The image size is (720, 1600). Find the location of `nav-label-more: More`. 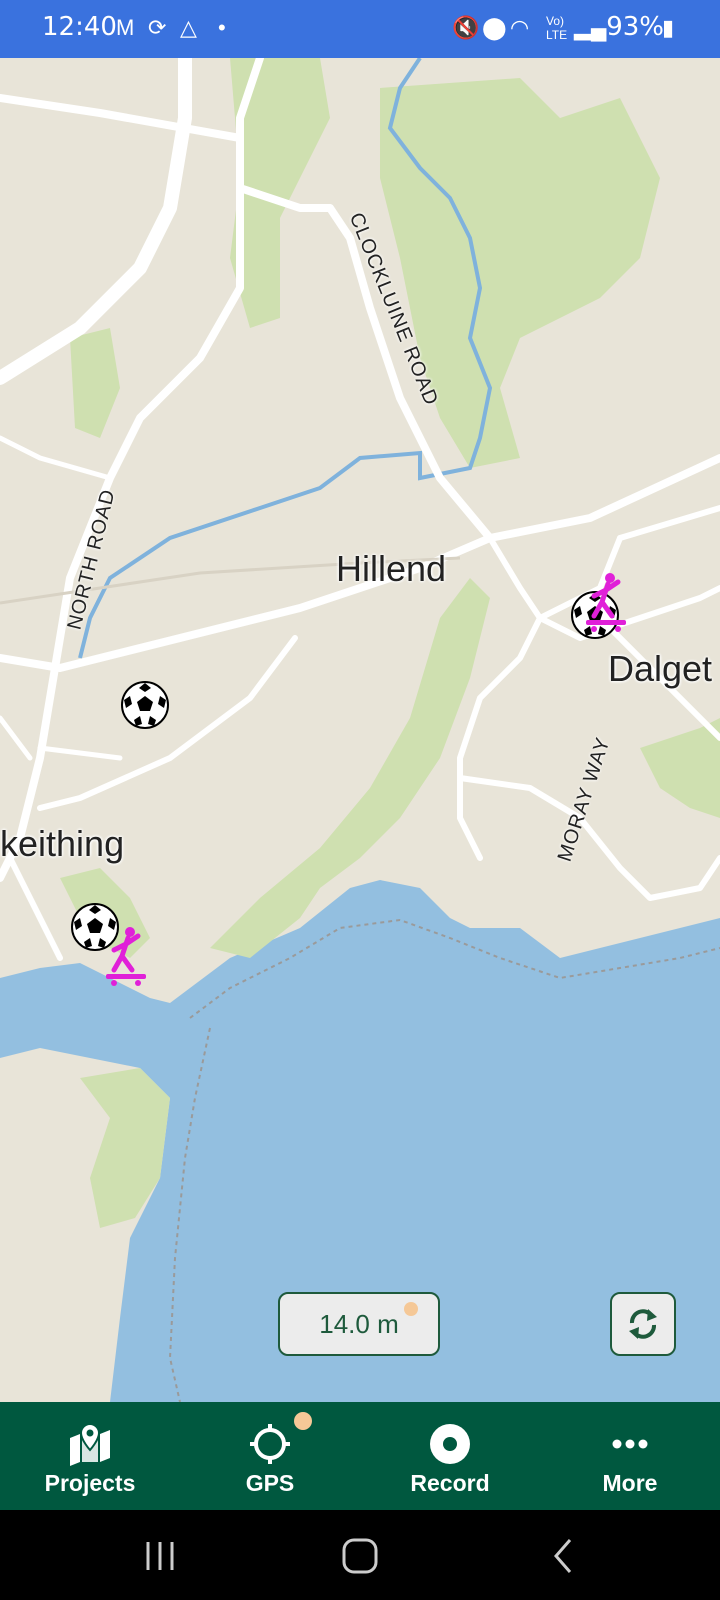

nav-label-more: More is located at coordinates (630, 1483).